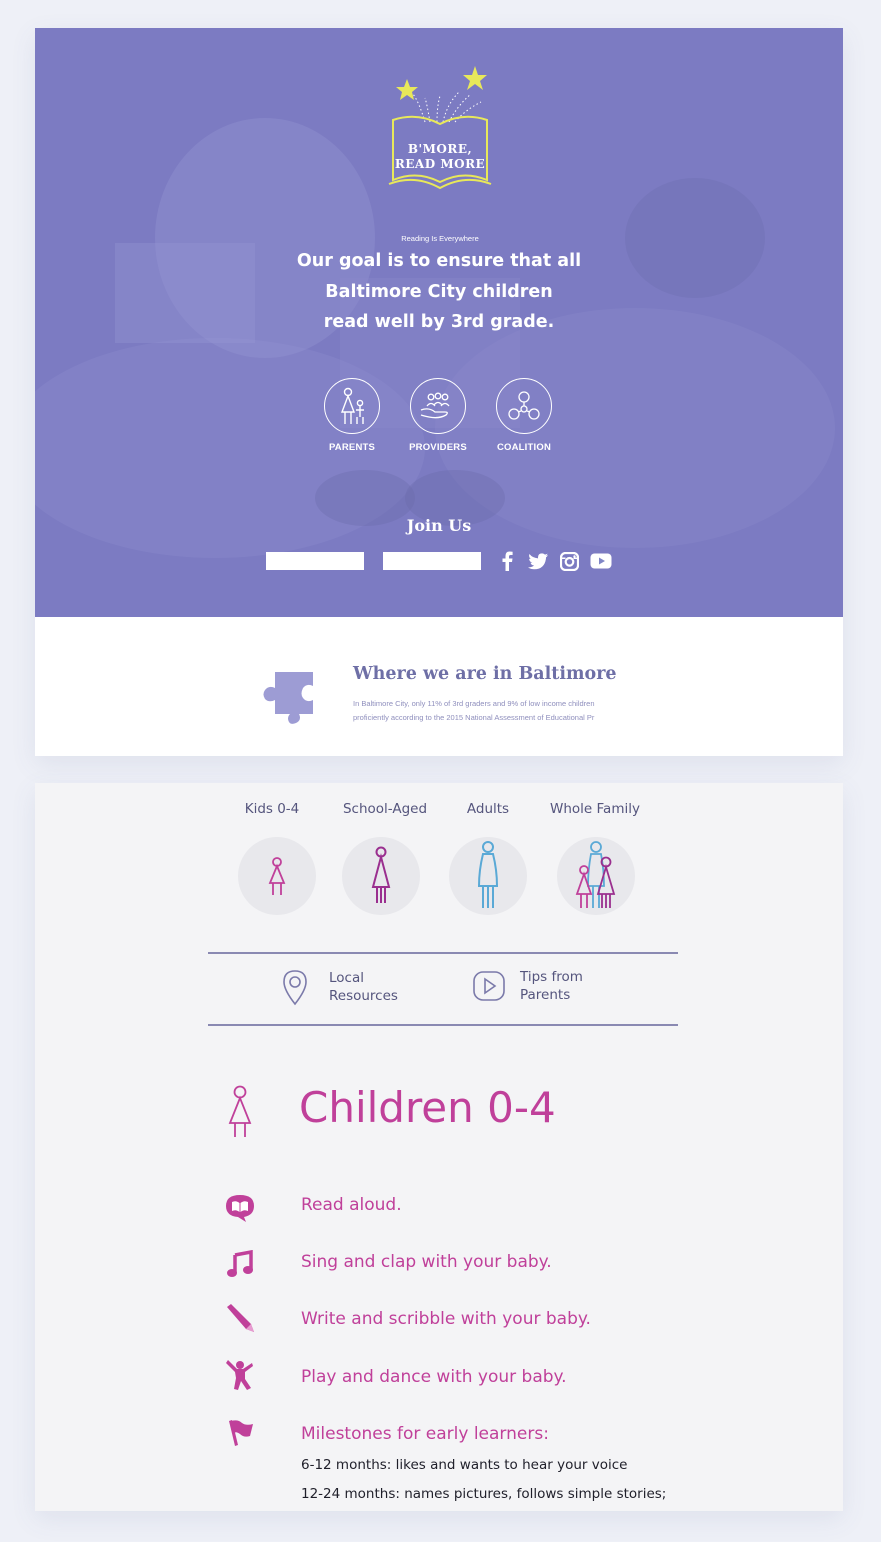 The width and height of the screenshot is (881, 1542). I want to click on facebook-icon, so click(507, 561).